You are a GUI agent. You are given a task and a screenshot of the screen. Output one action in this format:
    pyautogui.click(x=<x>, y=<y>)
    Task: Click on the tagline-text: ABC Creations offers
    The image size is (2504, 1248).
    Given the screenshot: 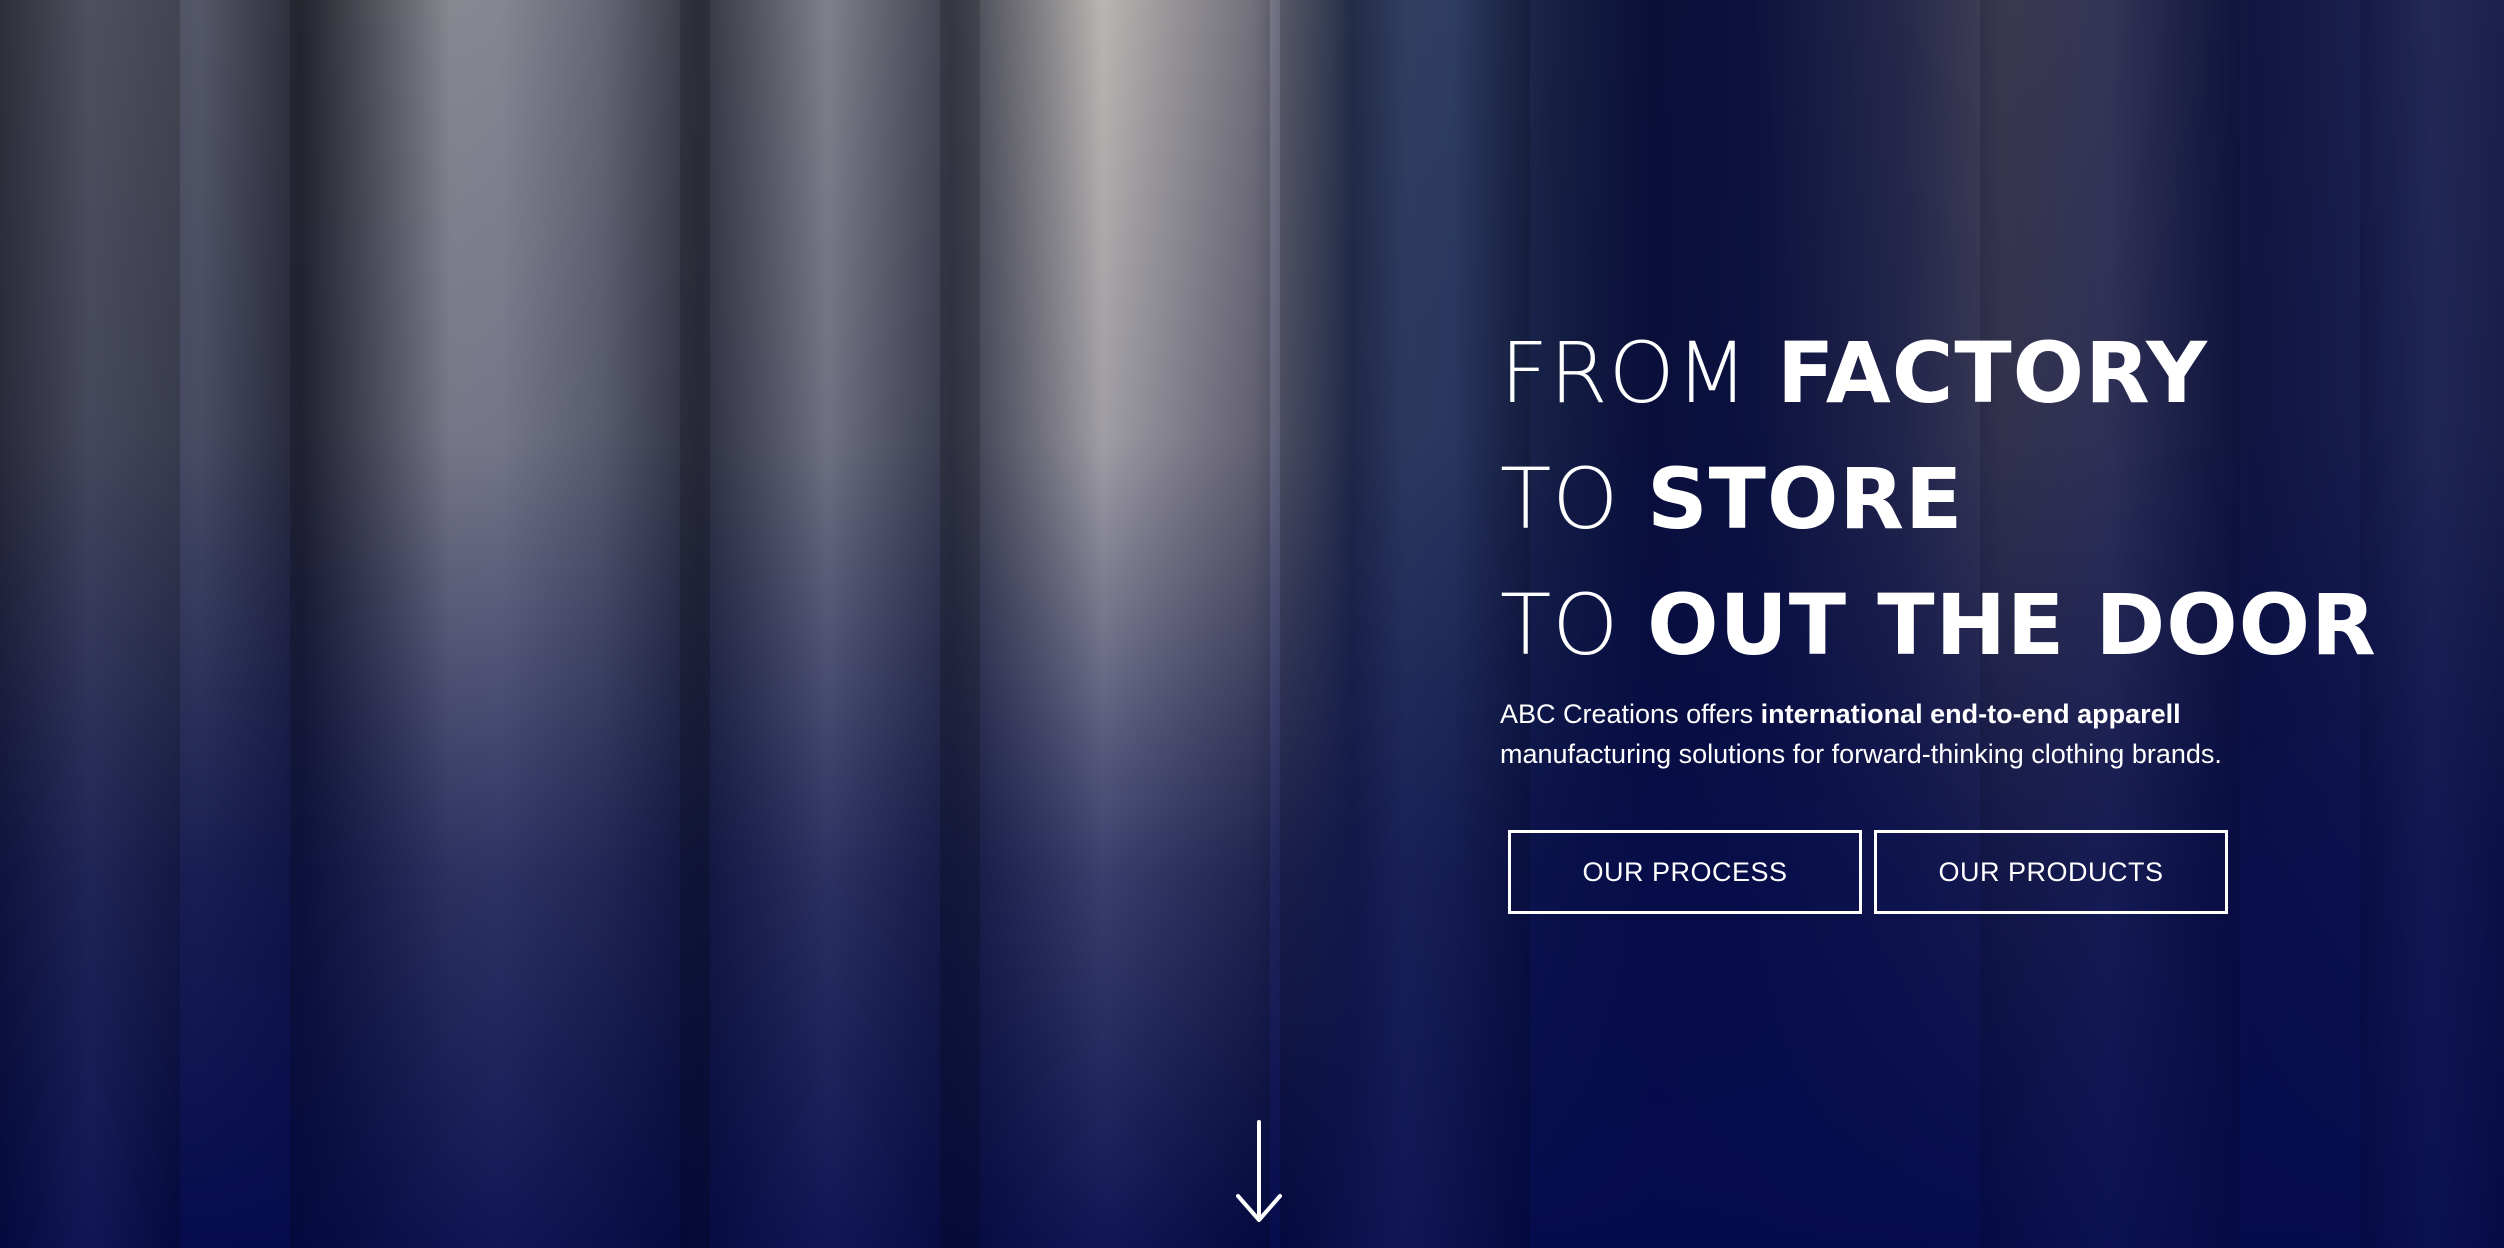 What is the action you would take?
    pyautogui.click(x=1630, y=714)
    